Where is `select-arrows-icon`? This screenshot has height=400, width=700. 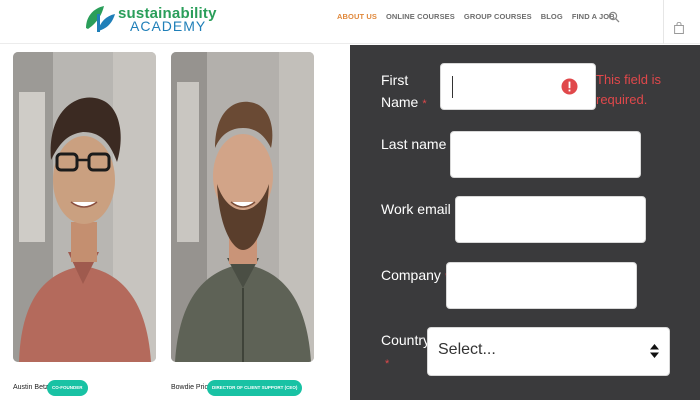 select-arrows-icon is located at coordinates (654, 351).